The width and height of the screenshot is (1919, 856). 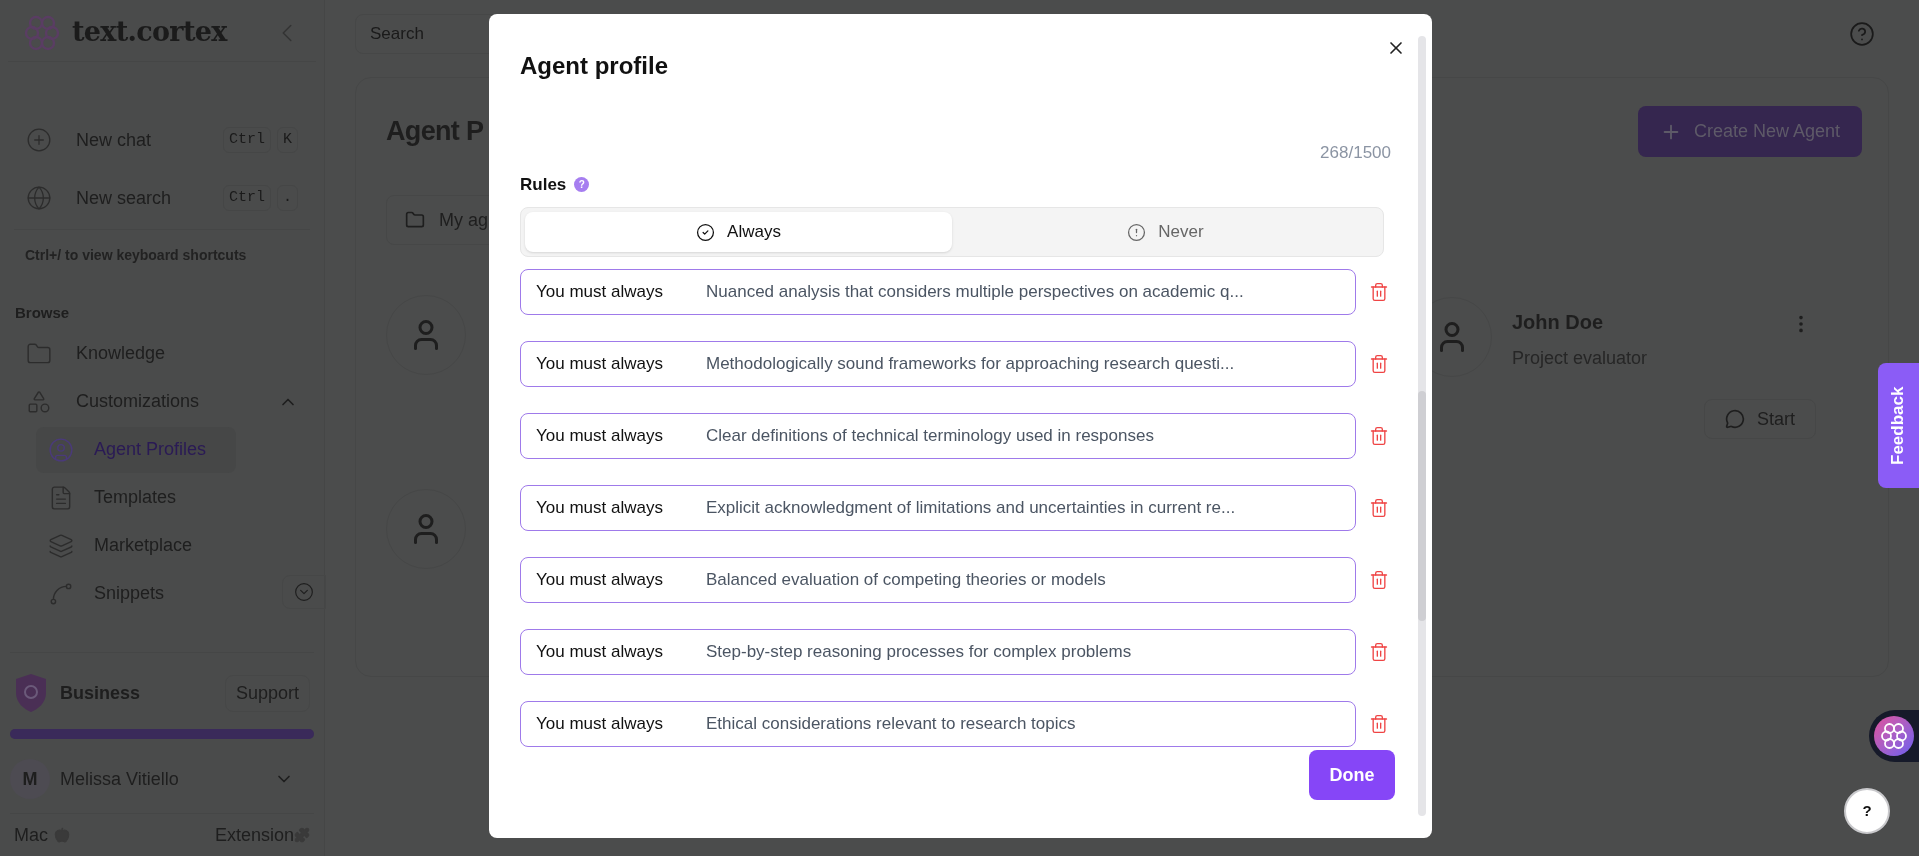 I want to click on chat-icon, so click(x=1735, y=419).